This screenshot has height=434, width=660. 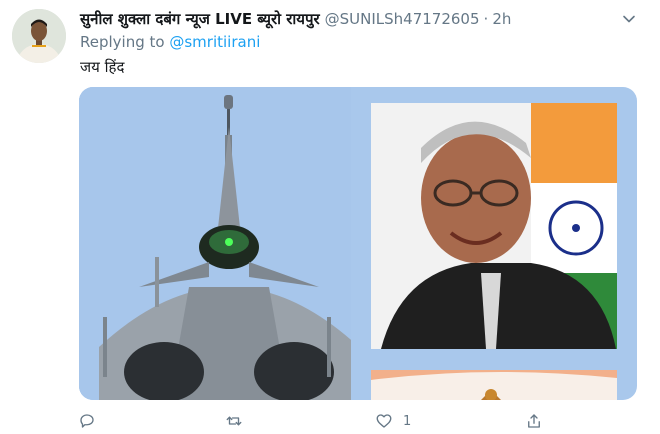 What do you see at coordinates (39, 36) in the screenshot?
I see `avatar` at bounding box center [39, 36].